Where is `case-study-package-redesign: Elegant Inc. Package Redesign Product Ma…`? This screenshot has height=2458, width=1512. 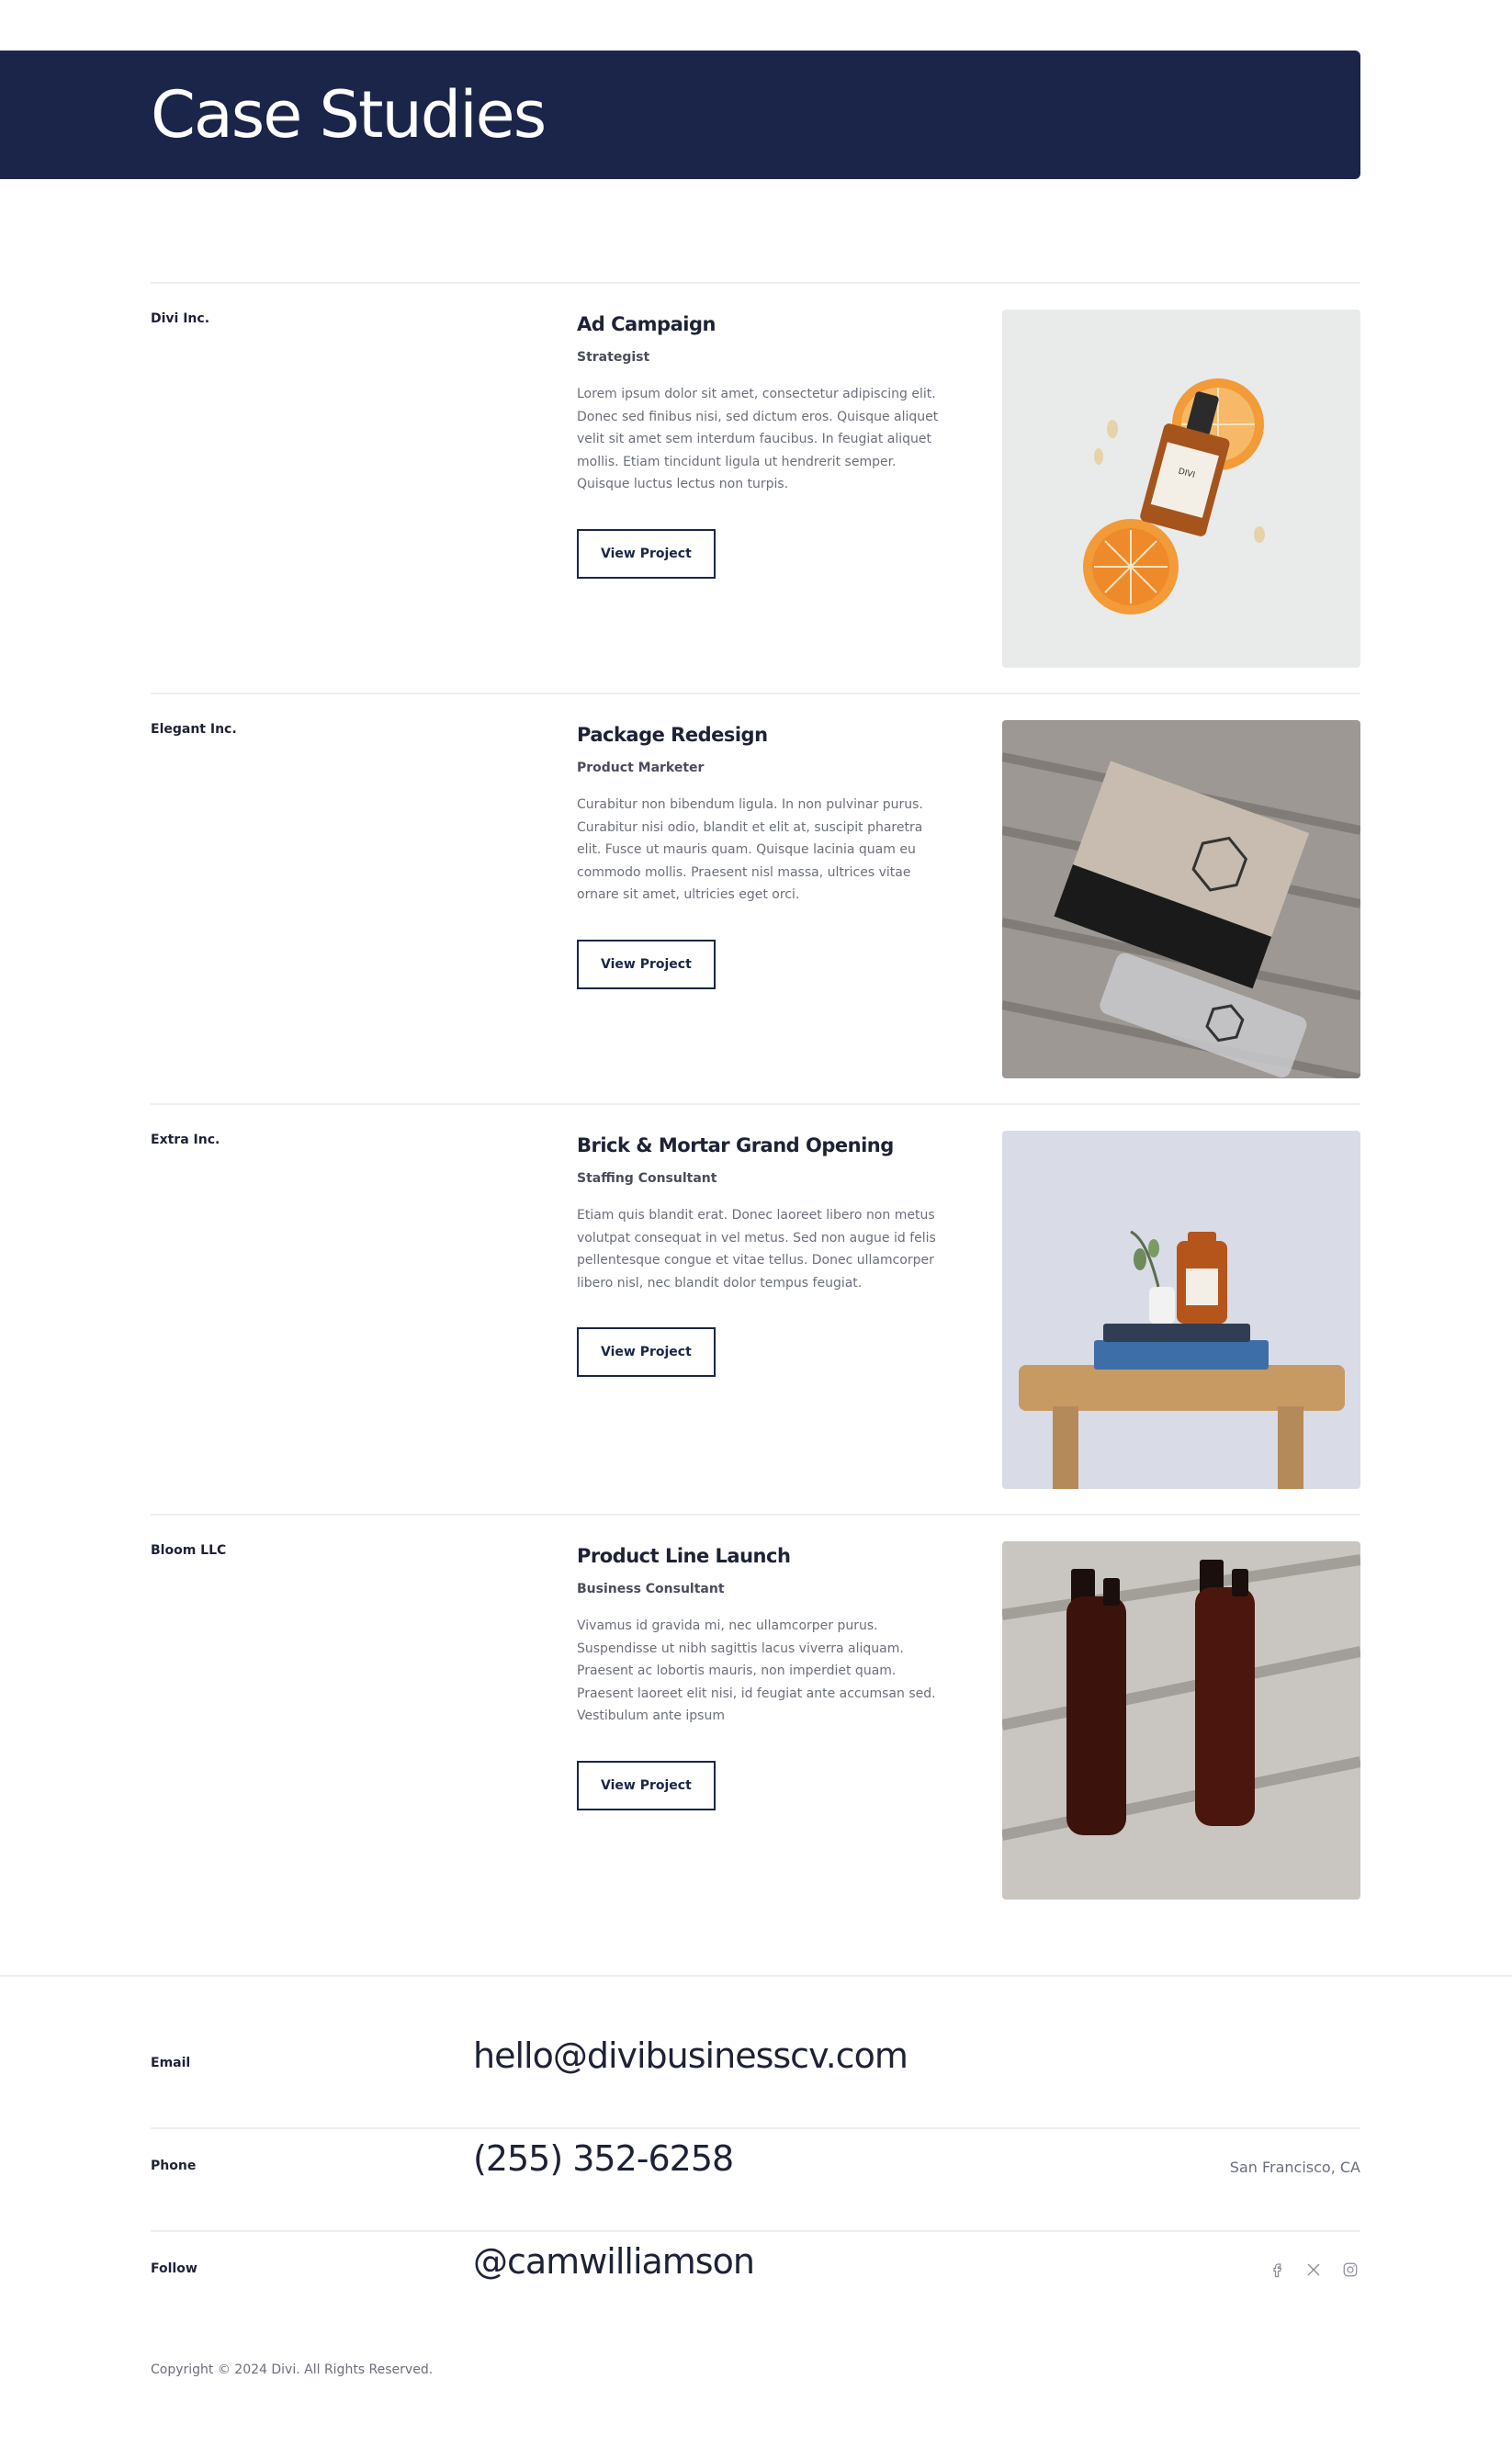 case-study-package-redesign: Elegant Inc. Package Redesign Product Ma… is located at coordinates (755, 898).